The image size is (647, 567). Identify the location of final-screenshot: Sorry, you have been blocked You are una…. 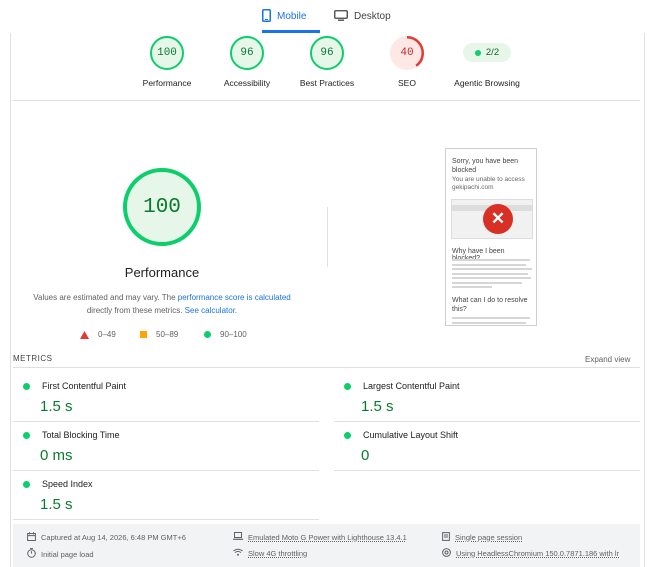
(491, 237).